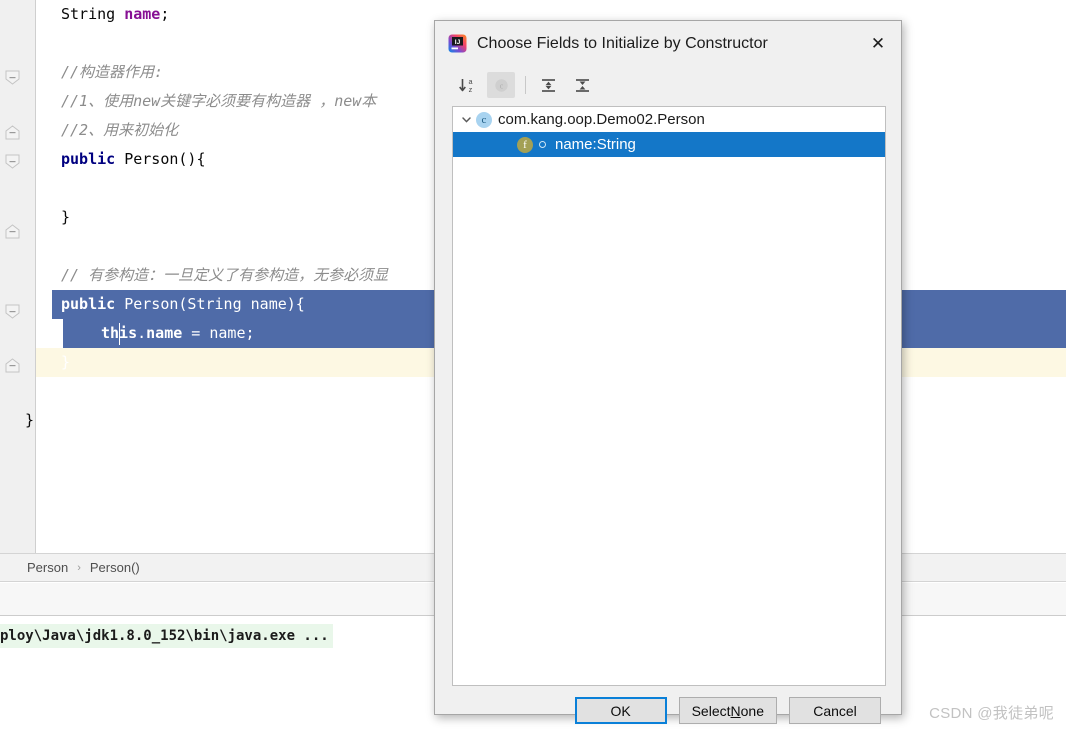 This screenshot has height=733, width=1066. I want to click on visibility-marker-icon, so click(542, 144).